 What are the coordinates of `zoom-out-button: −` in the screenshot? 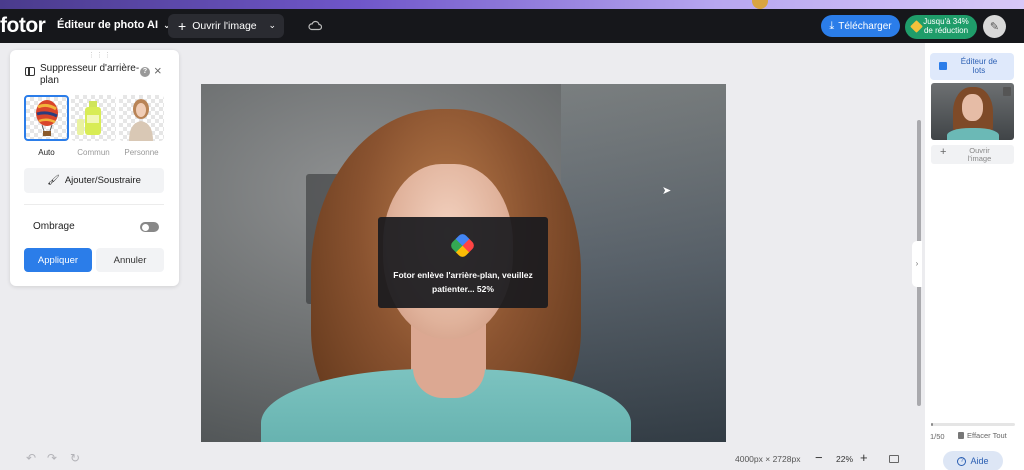 It's located at (819, 457).